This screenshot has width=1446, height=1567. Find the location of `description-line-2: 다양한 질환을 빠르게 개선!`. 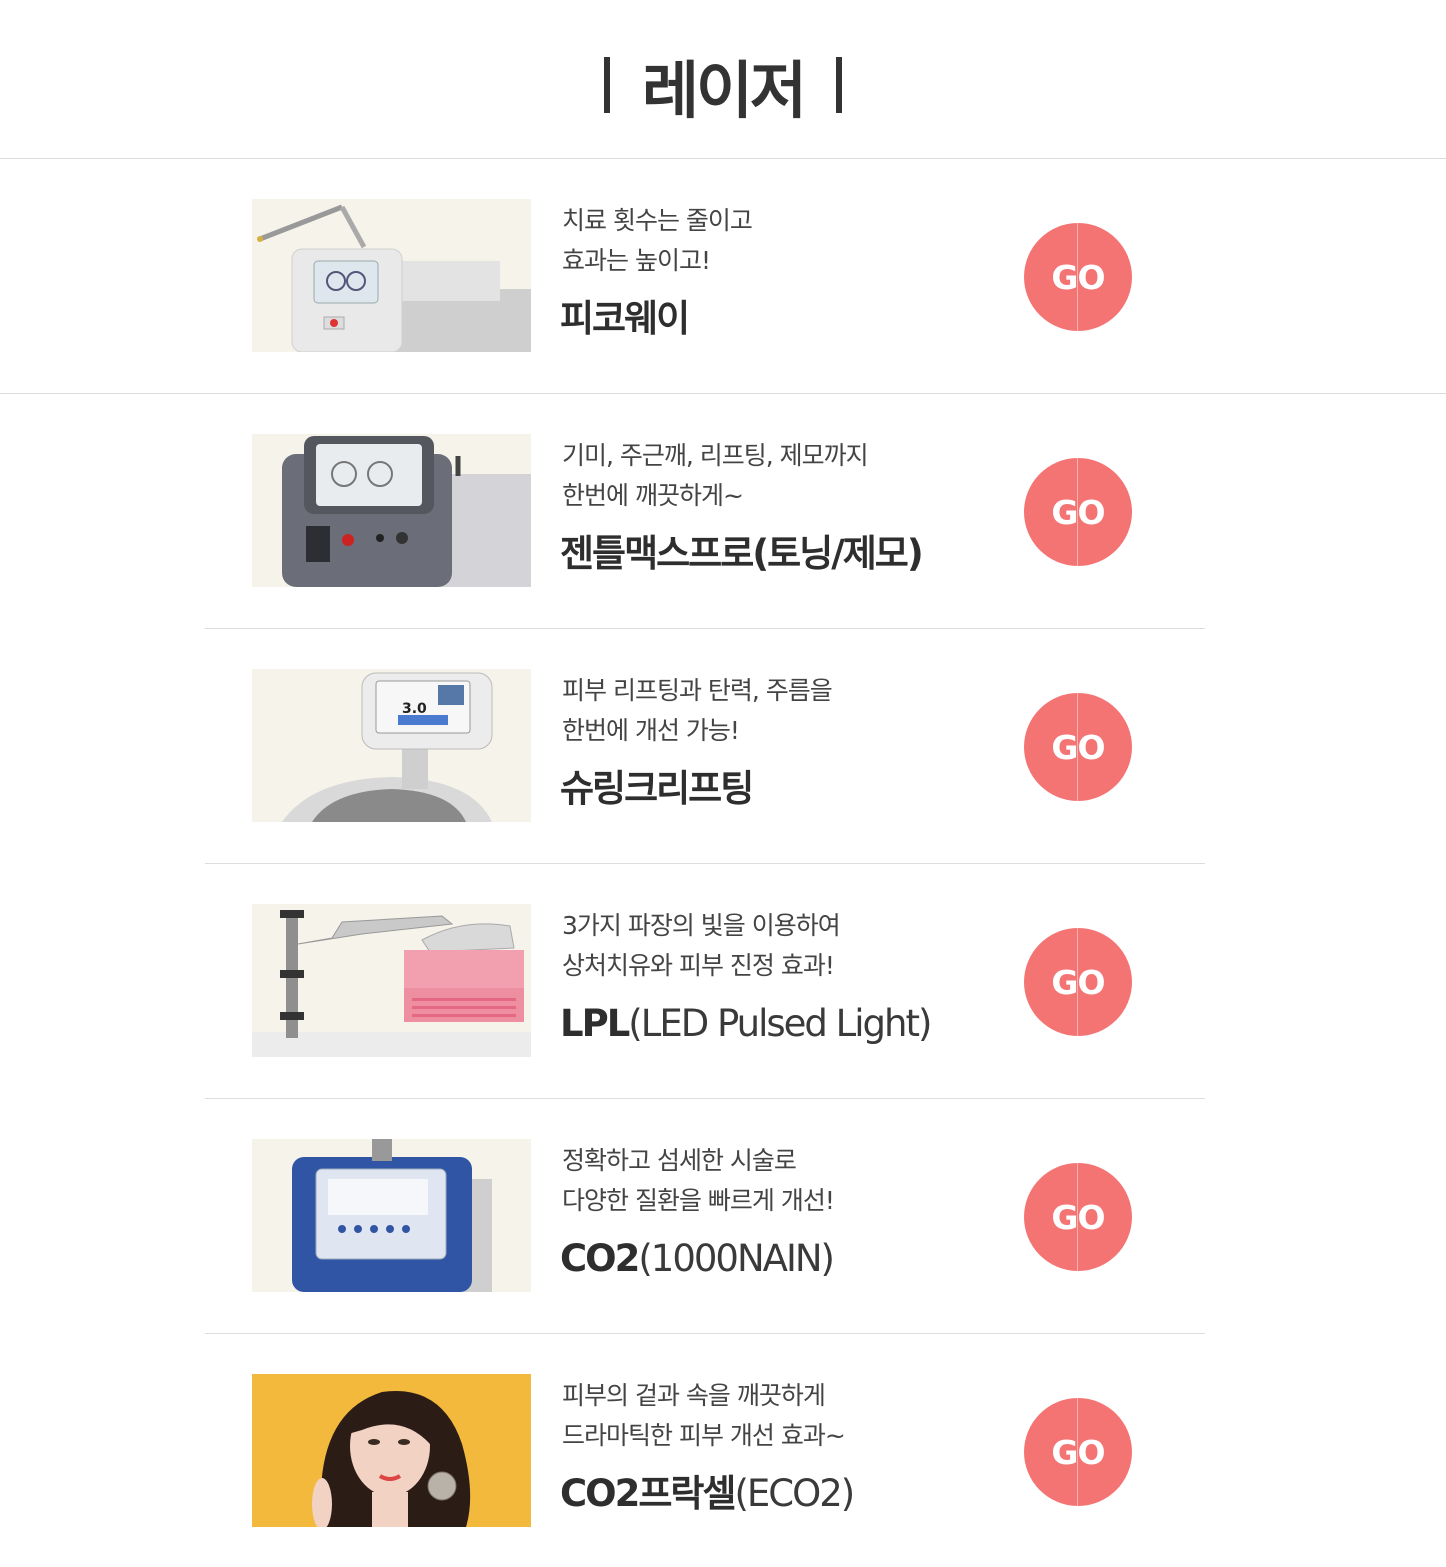

description-line-2: 다양한 질환을 빠르게 개선! is located at coordinates (698, 1200).